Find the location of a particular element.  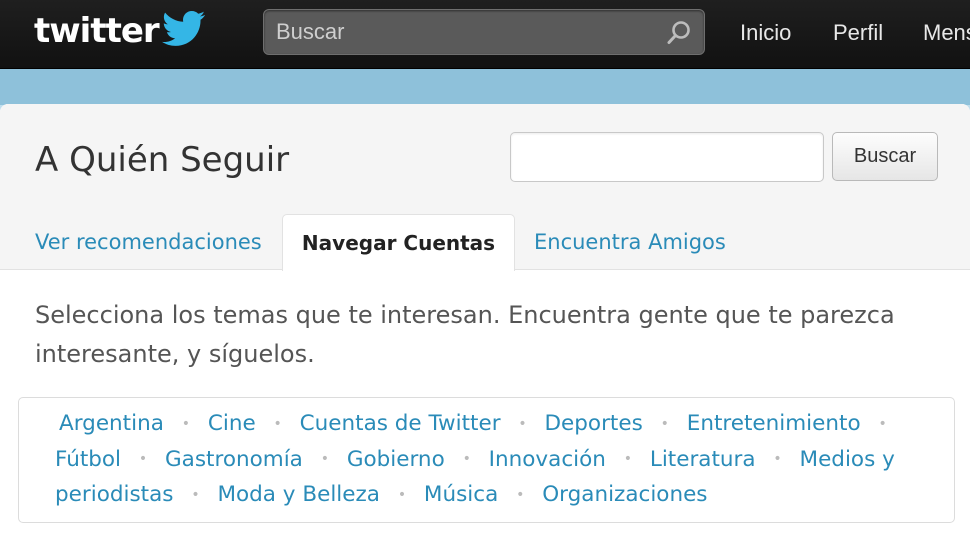

nav-messages: Mensajes is located at coordinates (946, 35).